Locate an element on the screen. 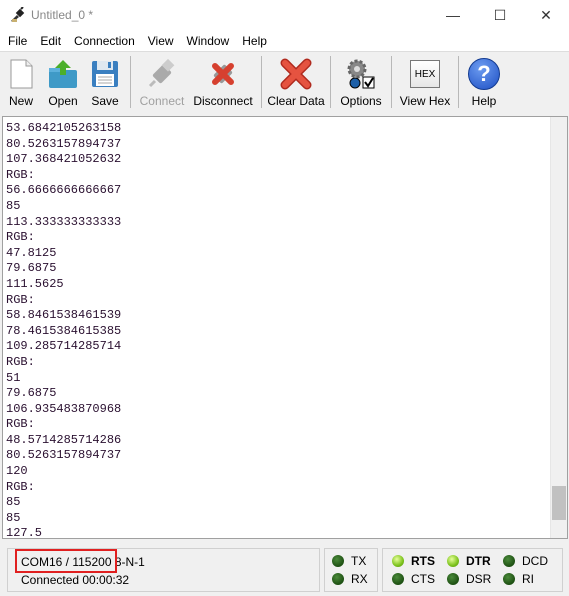  menu-bar: File Edit Connection View Window Help is located at coordinates (284, 40).